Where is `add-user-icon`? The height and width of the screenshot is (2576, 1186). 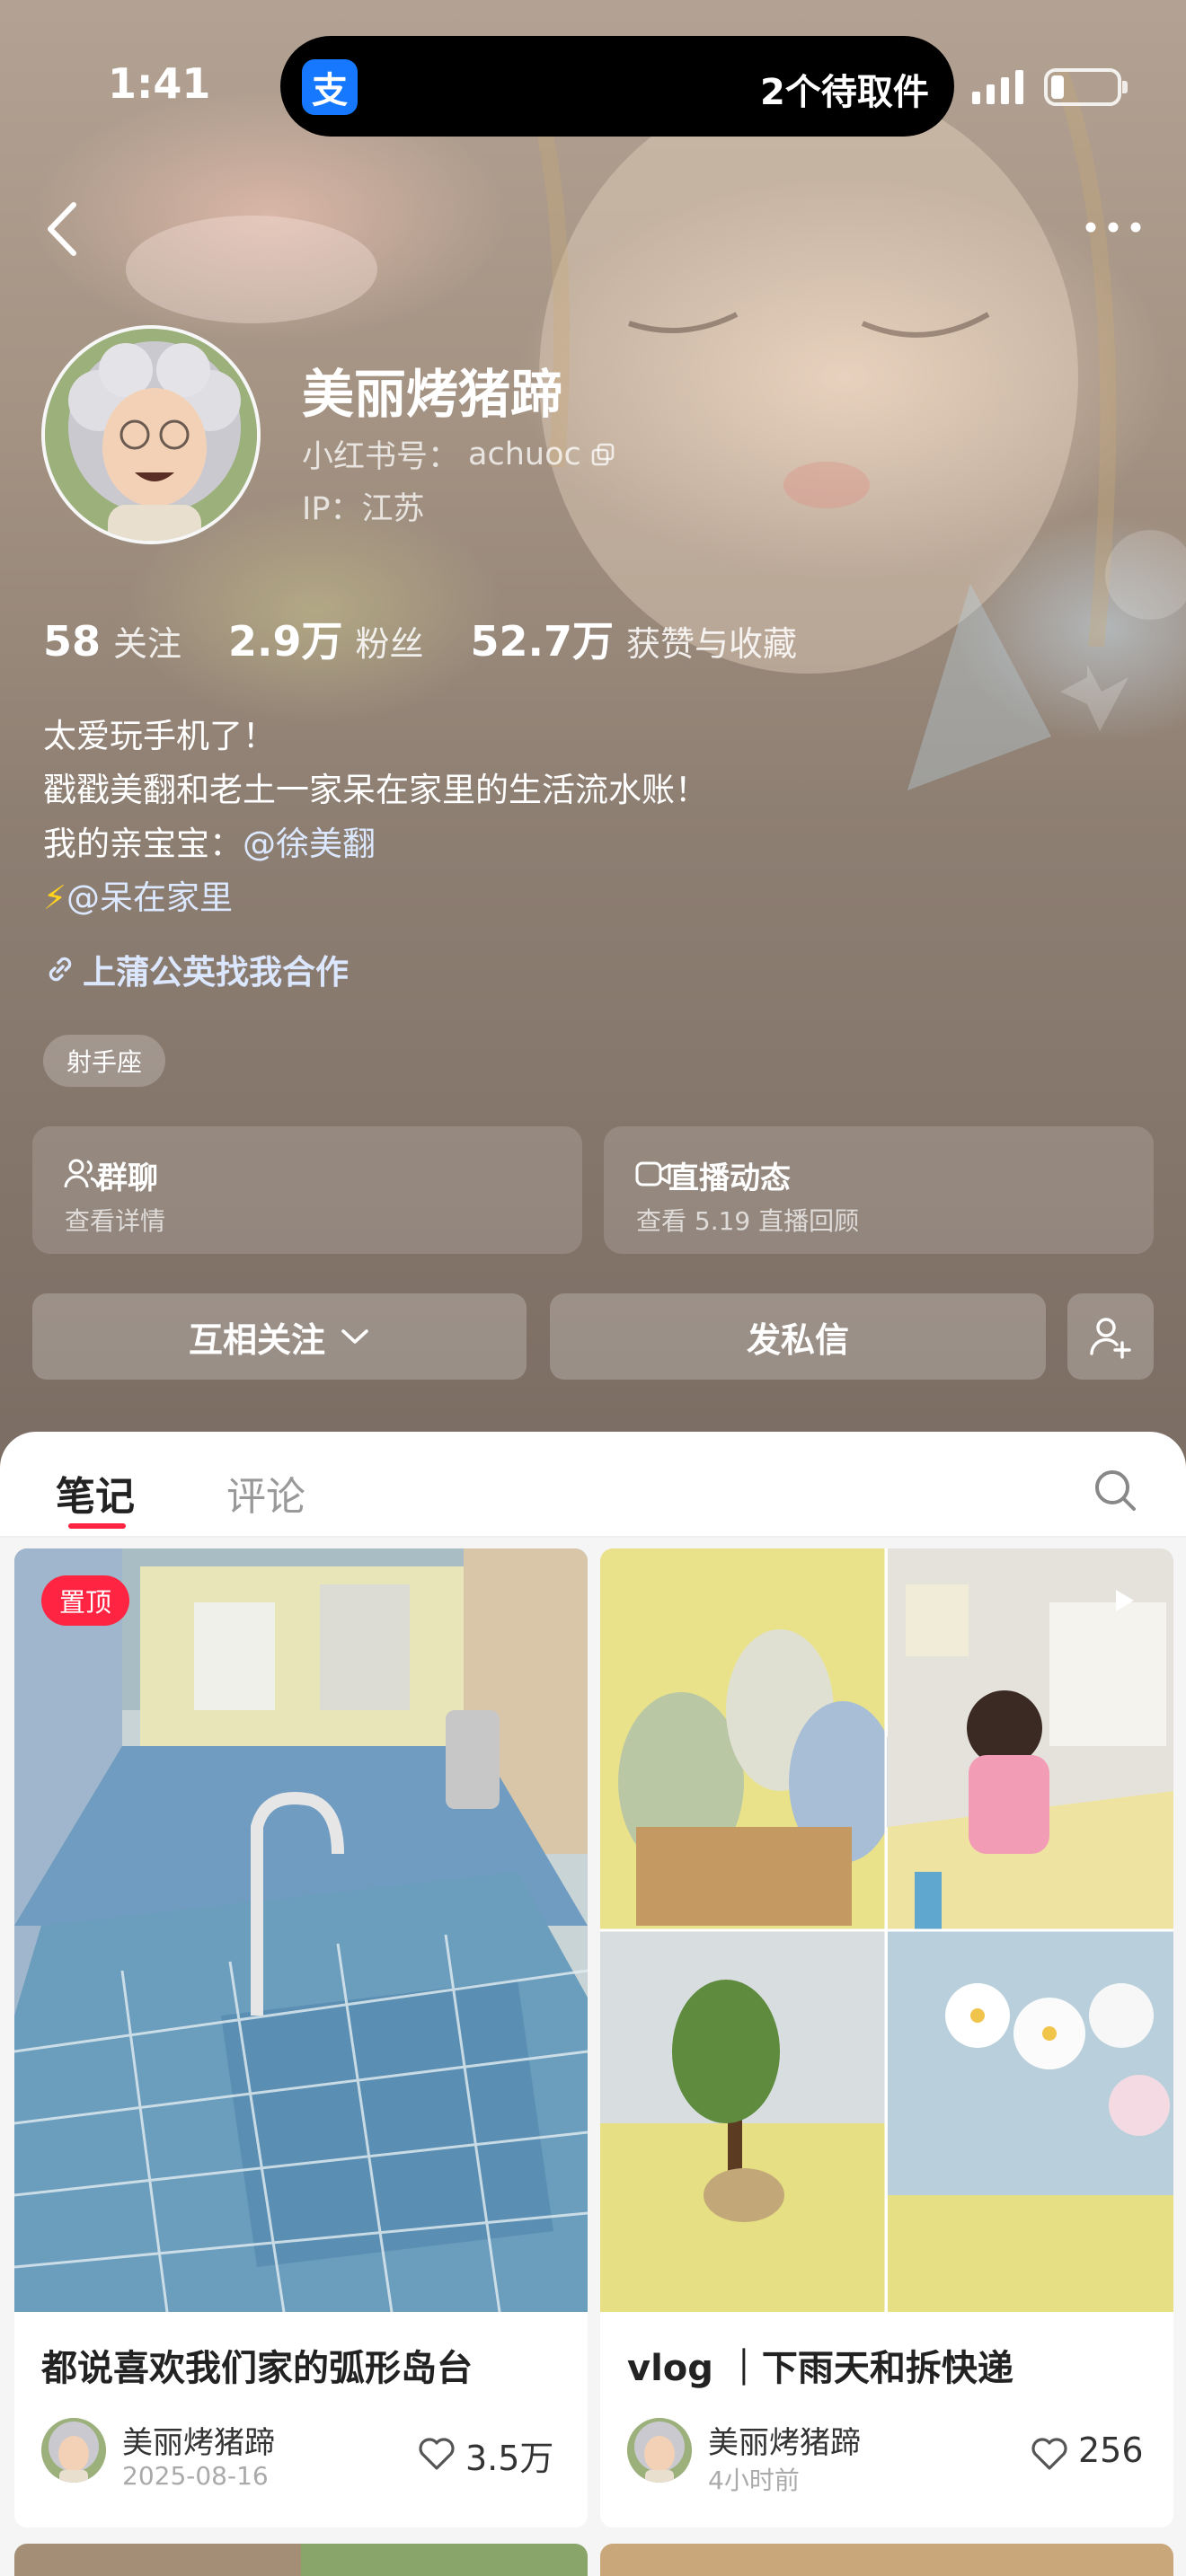 add-user-icon is located at coordinates (1110, 1338).